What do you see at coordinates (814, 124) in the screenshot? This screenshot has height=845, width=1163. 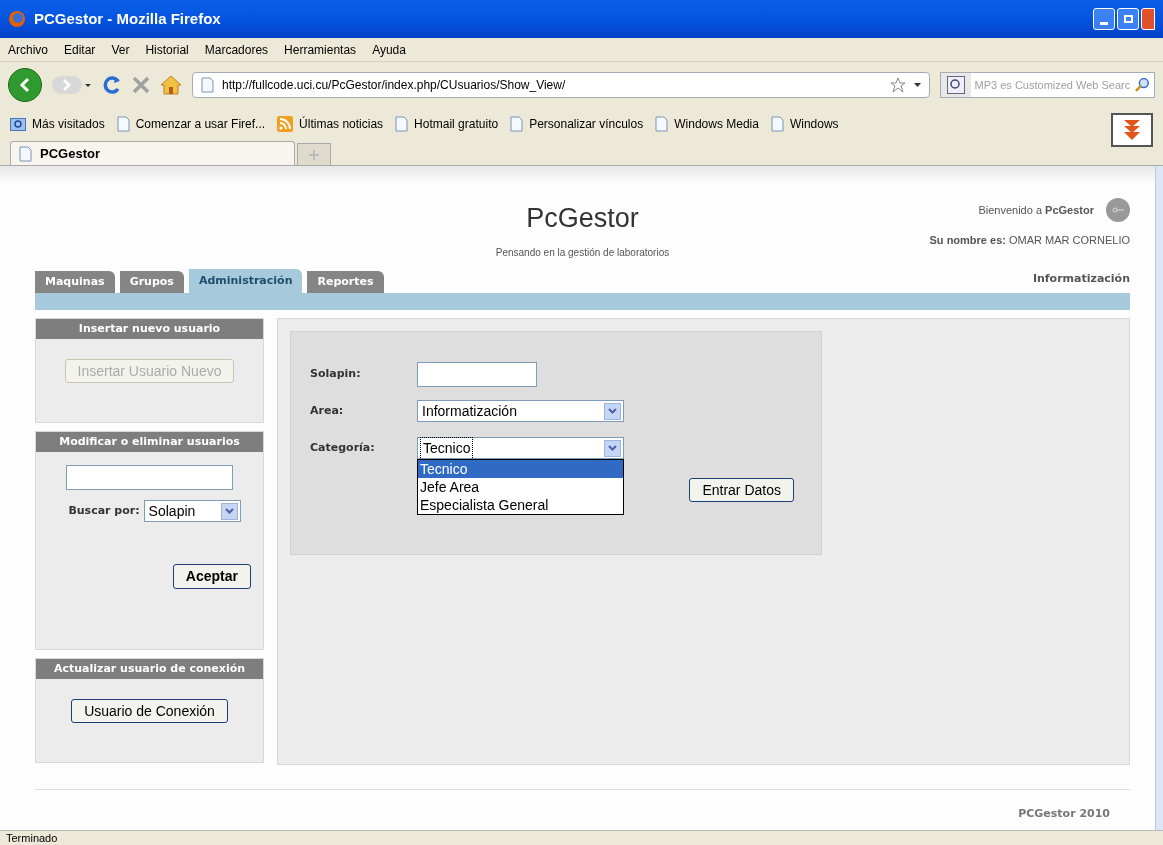 I see `bookmark-link: Windows` at bounding box center [814, 124].